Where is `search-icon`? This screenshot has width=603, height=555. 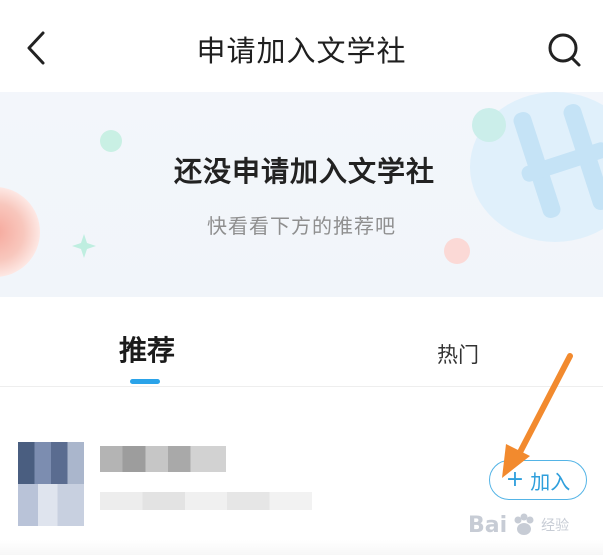
search-icon is located at coordinates (564, 50).